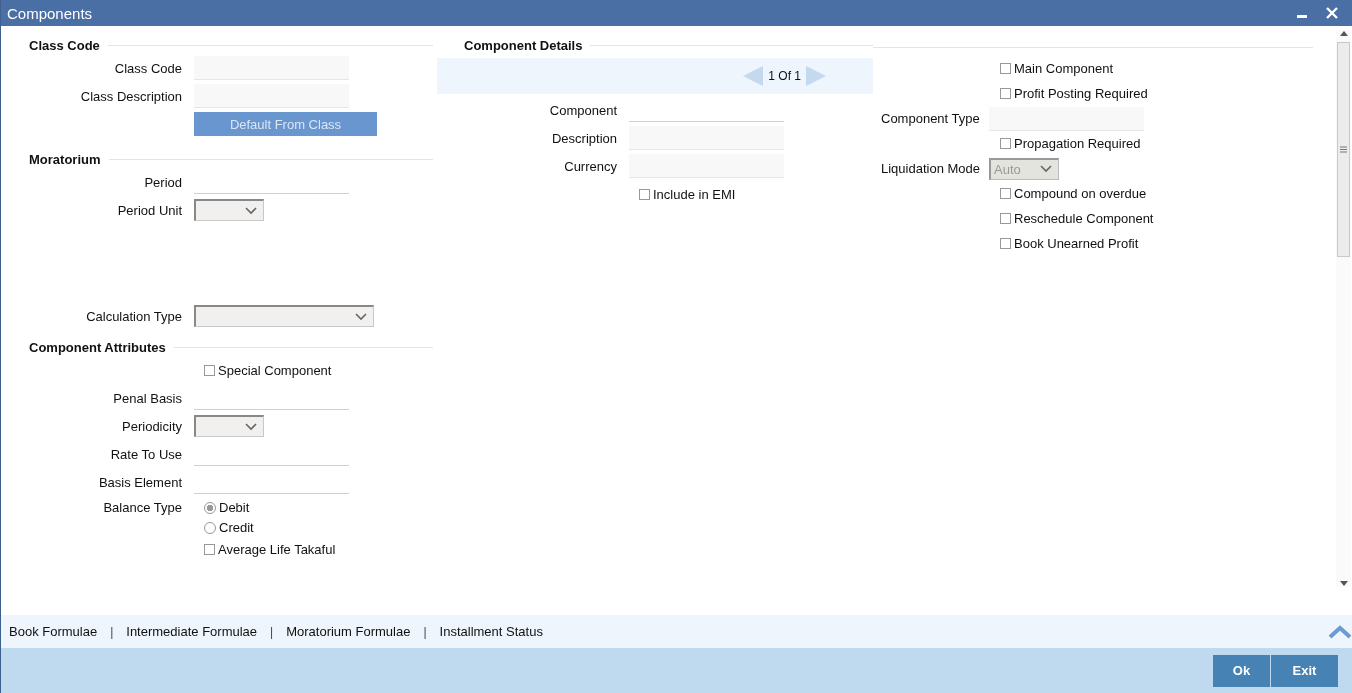  Describe the element at coordinates (149, 210) in the screenshot. I see `field-label: Period Unit` at that location.